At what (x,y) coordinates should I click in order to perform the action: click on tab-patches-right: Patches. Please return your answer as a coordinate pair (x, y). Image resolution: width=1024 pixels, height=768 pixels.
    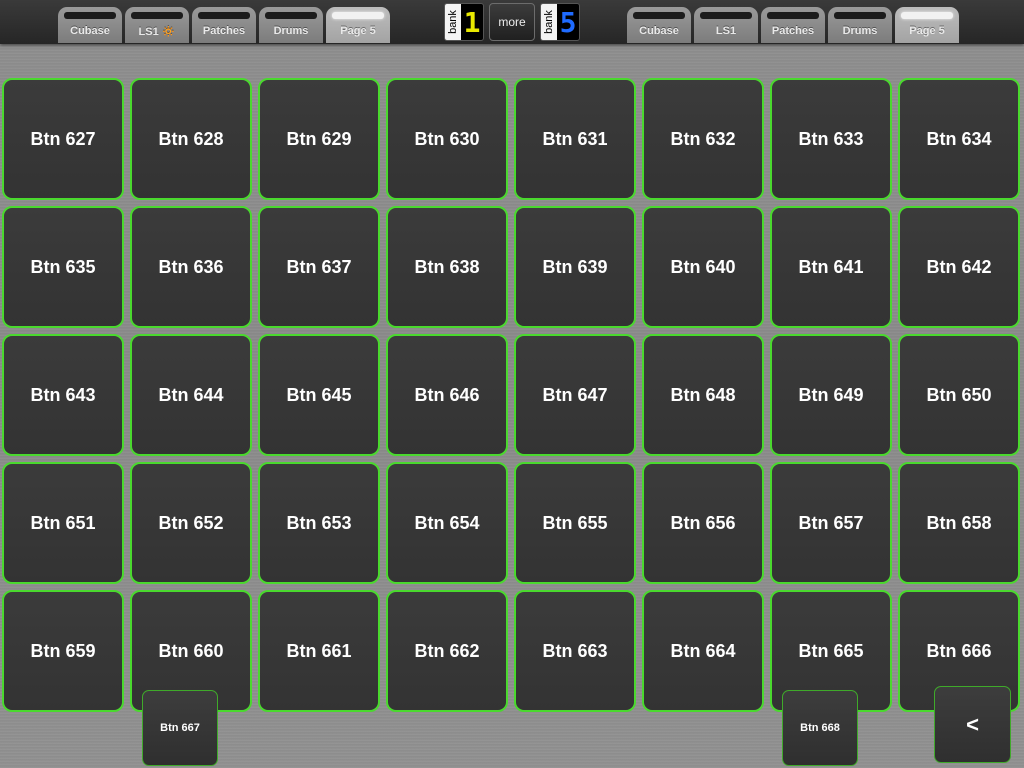
    Looking at the image, I should click on (793, 25).